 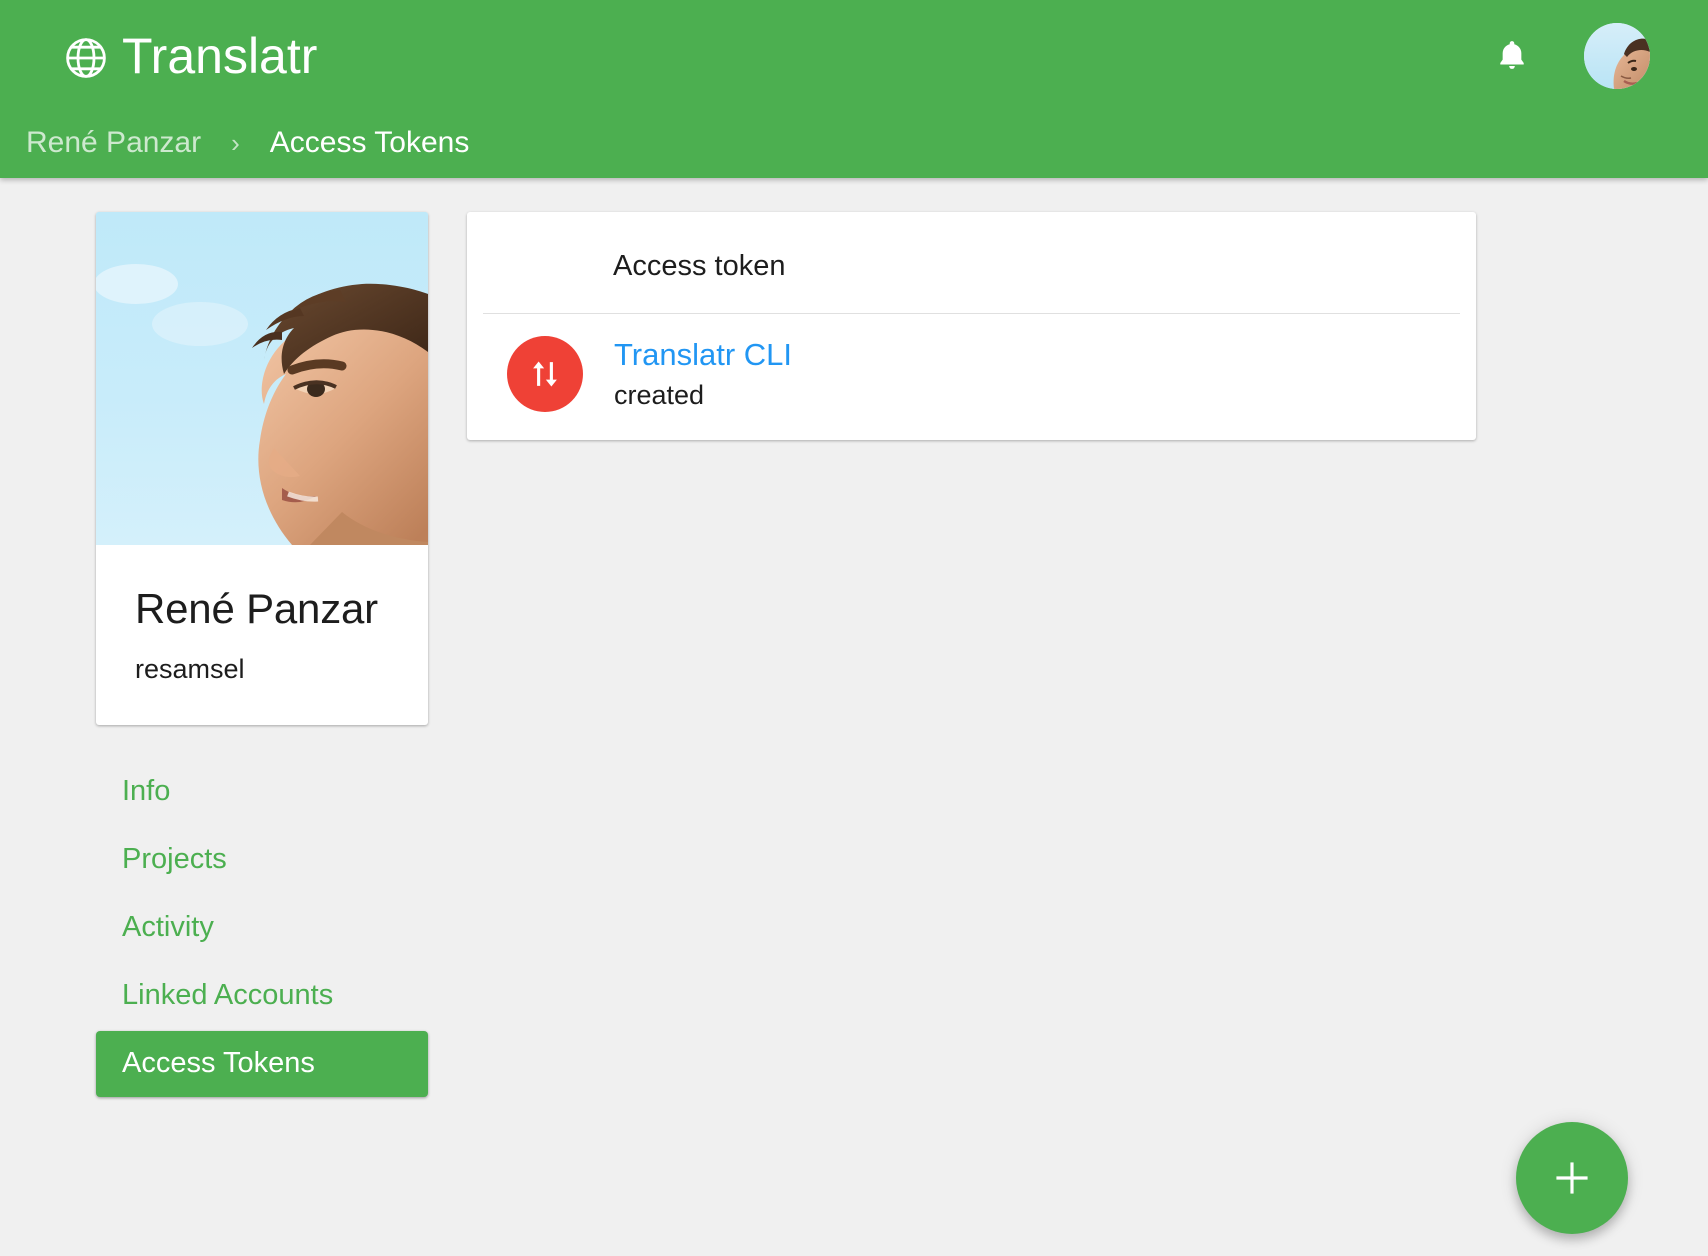 I want to click on sidebar-item-linked-accounts: Linked Accounts, so click(x=262, y=996).